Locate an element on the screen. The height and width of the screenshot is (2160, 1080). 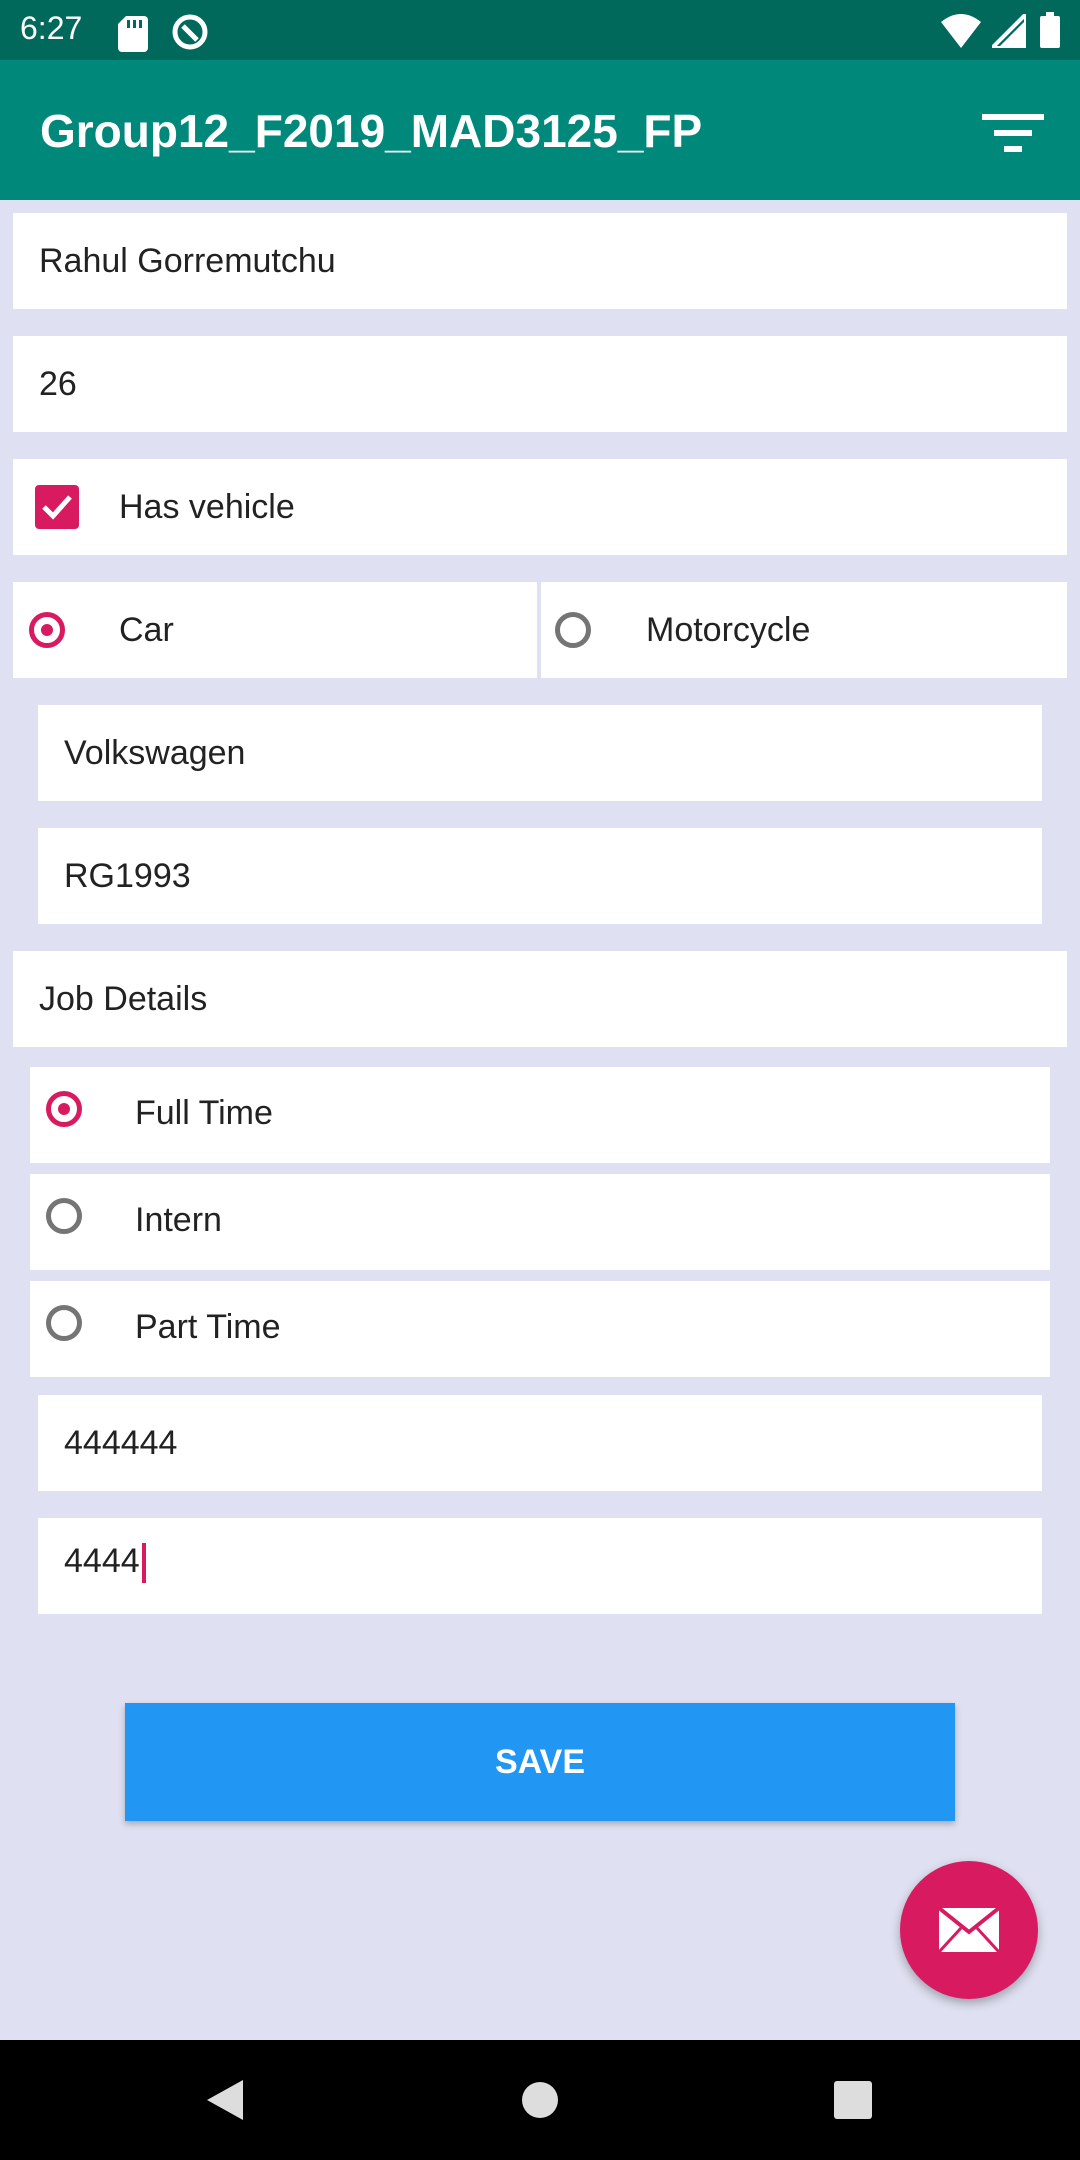
job-details-label: Job Details is located at coordinates (123, 999).